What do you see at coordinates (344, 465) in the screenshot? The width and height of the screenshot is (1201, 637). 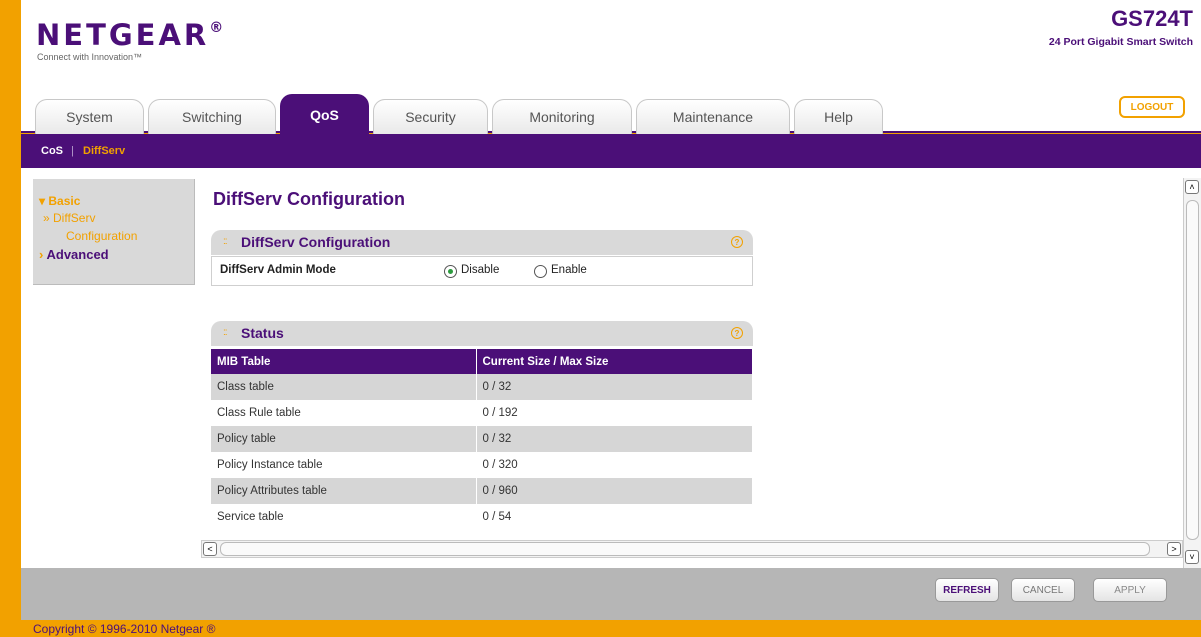 I see `mib-table-name: Policy Instance table` at bounding box center [344, 465].